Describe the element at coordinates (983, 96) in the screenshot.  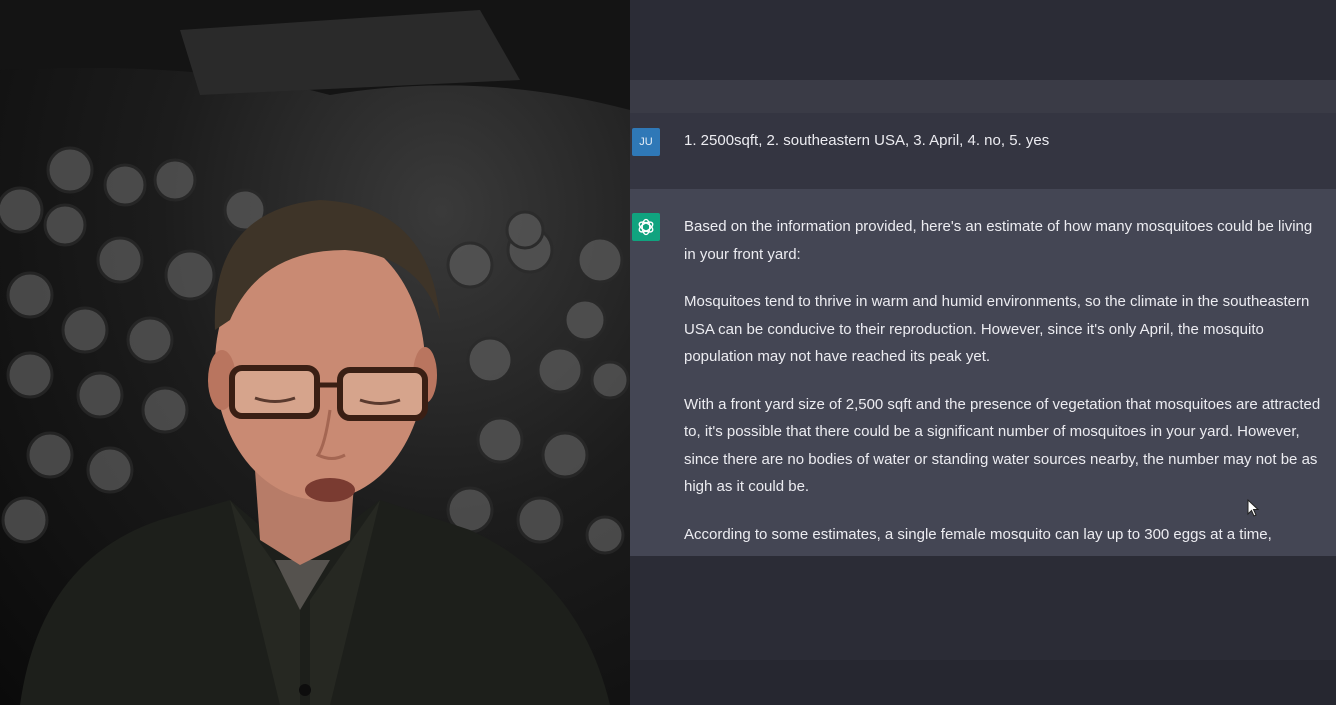
I see `chat-separator` at that location.